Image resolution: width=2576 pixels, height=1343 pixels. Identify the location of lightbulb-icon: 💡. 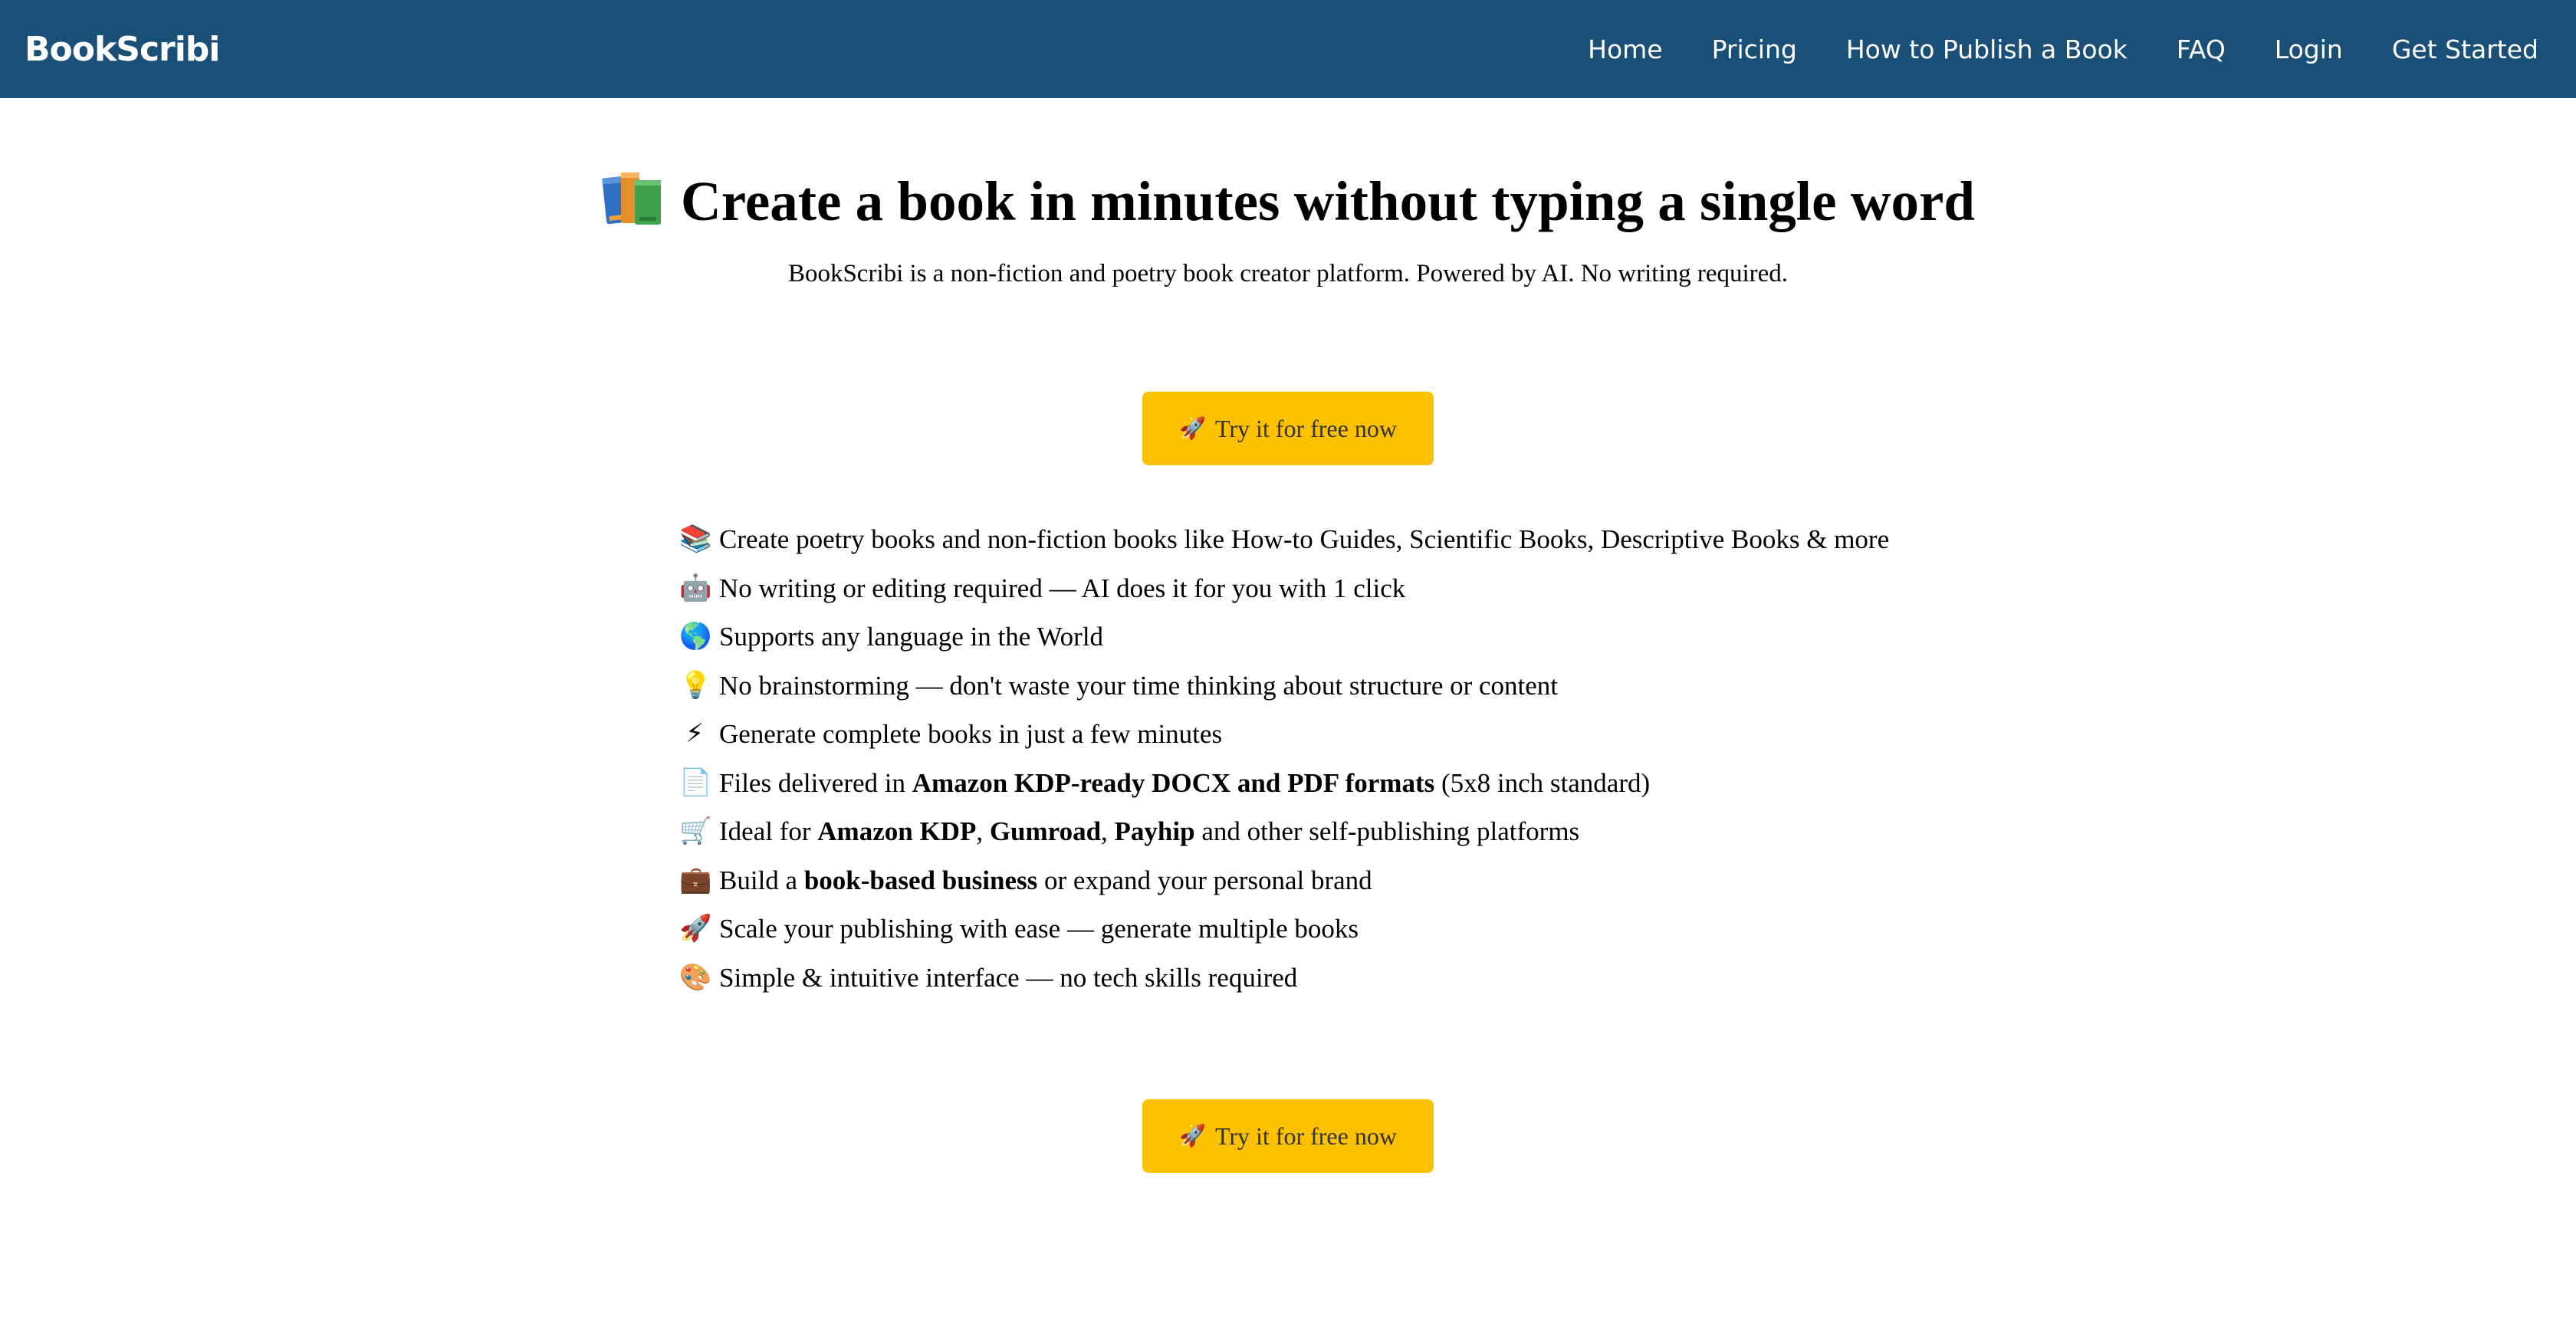
(695, 685).